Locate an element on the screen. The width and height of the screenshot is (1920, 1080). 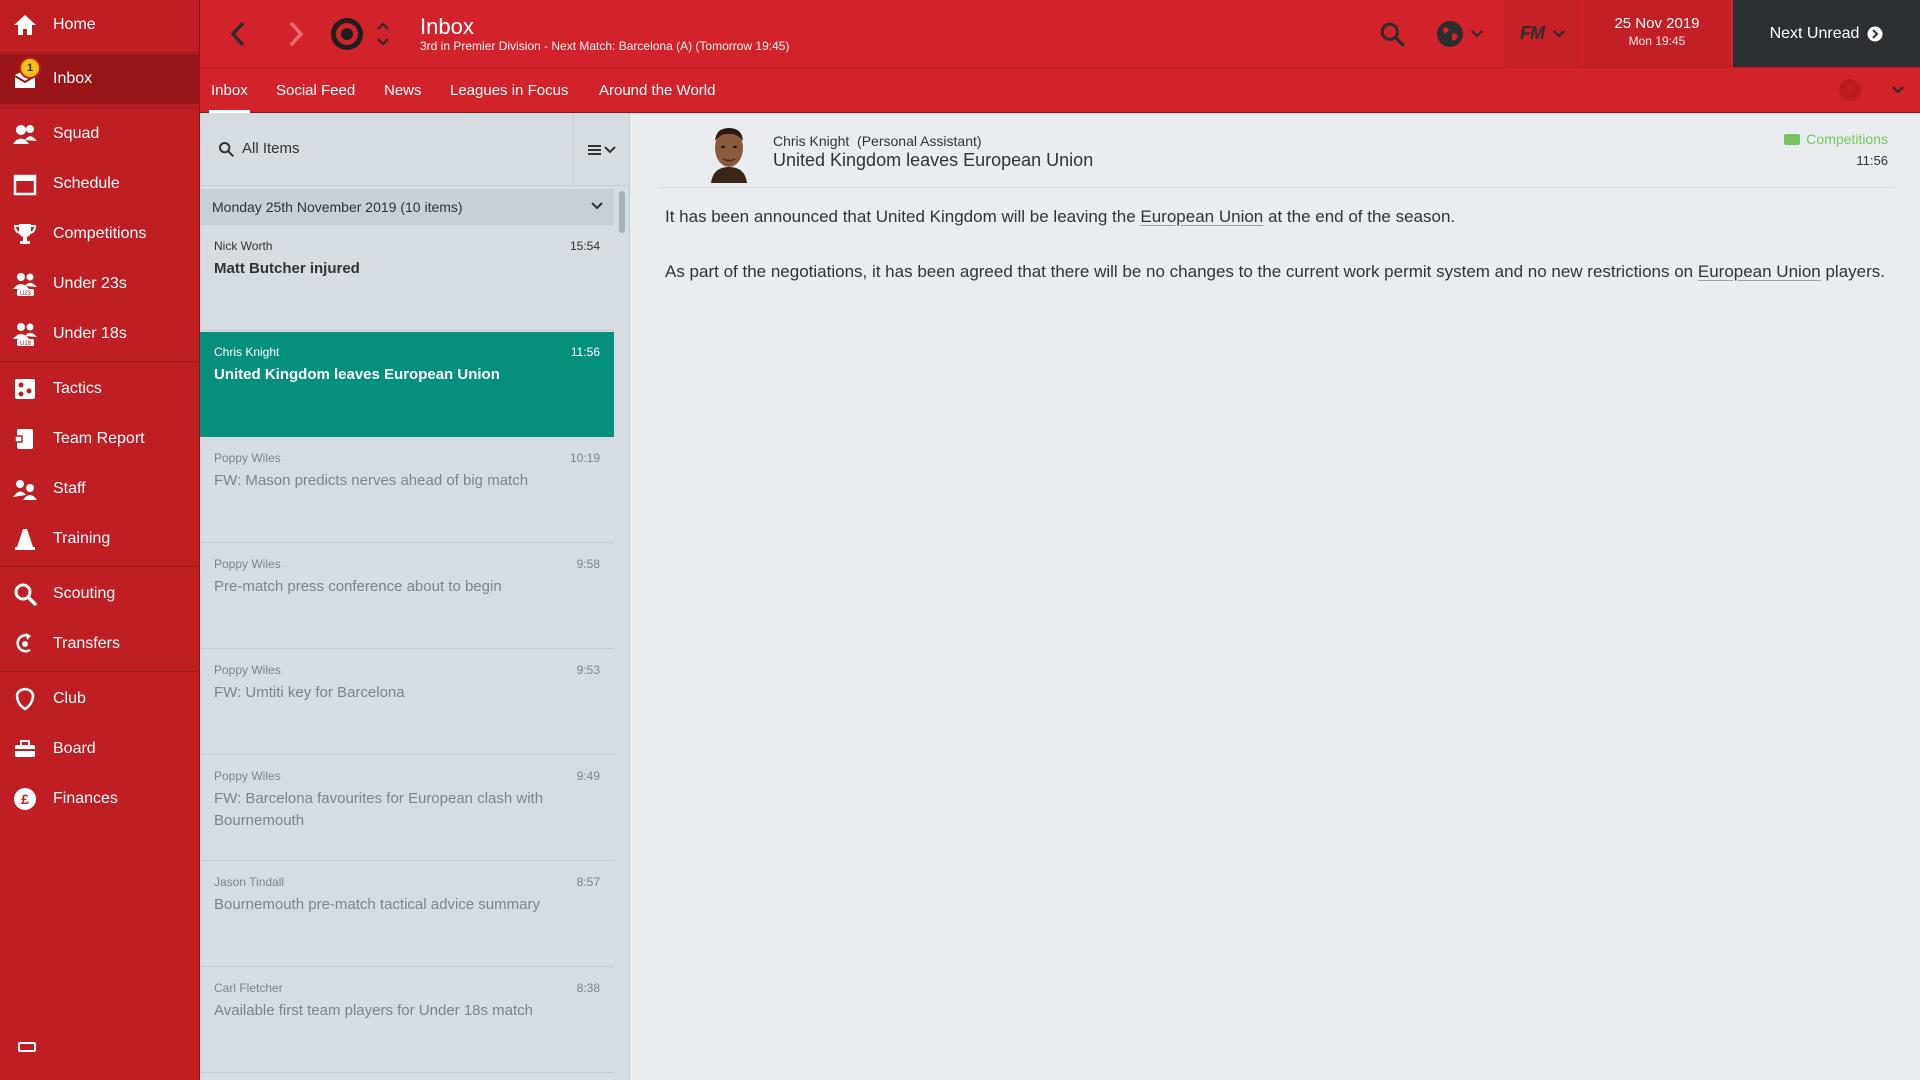
text-segment: players. is located at coordinates (1852, 271).